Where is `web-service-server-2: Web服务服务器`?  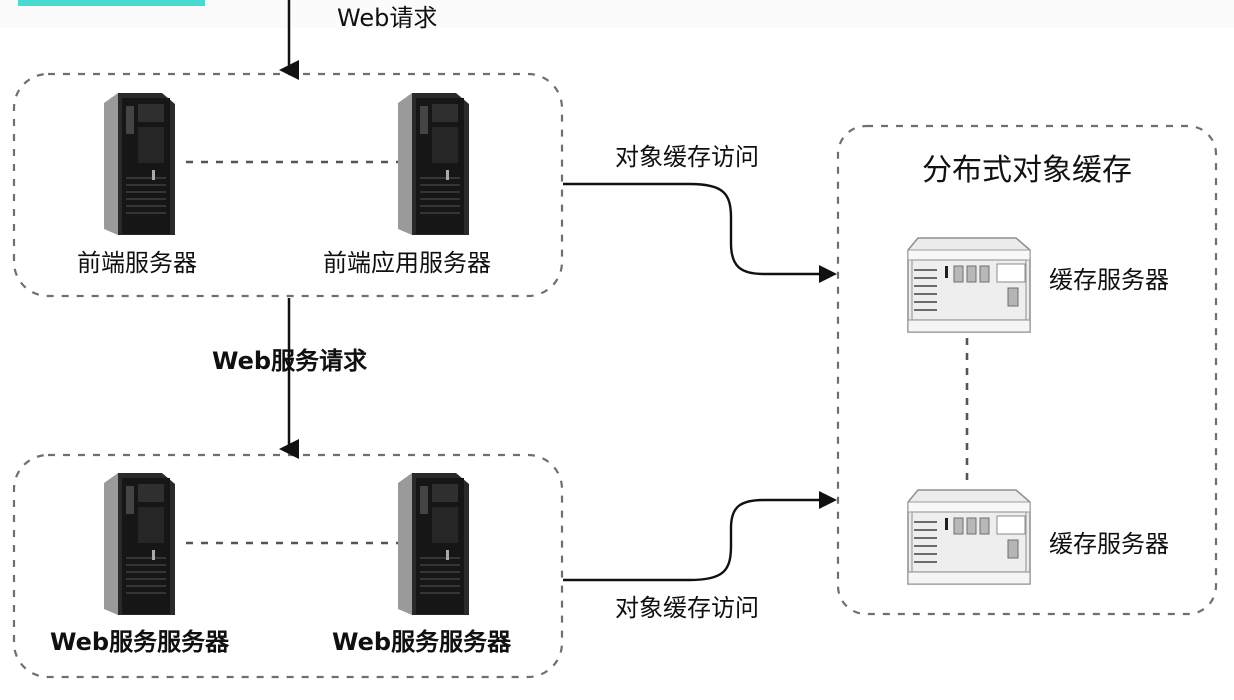
web-service-server-2: Web服务服务器 is located at coordinates (421, 562).